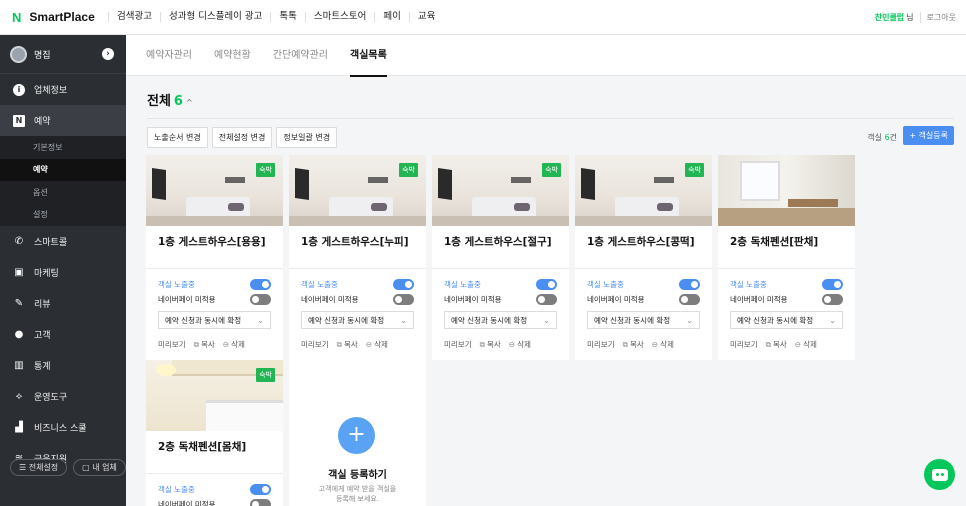  I want to click on change-order-button: 노출순서 변경, so click(177, 137).